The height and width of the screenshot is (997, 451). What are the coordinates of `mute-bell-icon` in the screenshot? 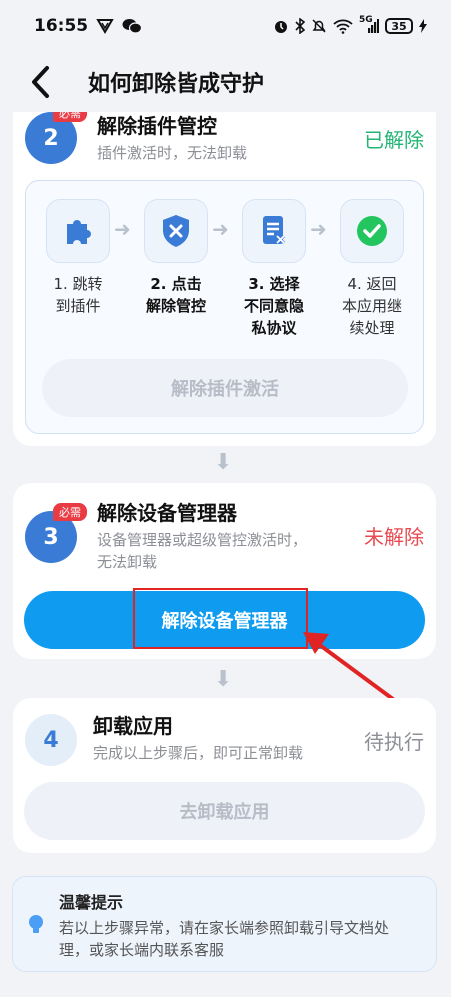 It's located at (319, 26).